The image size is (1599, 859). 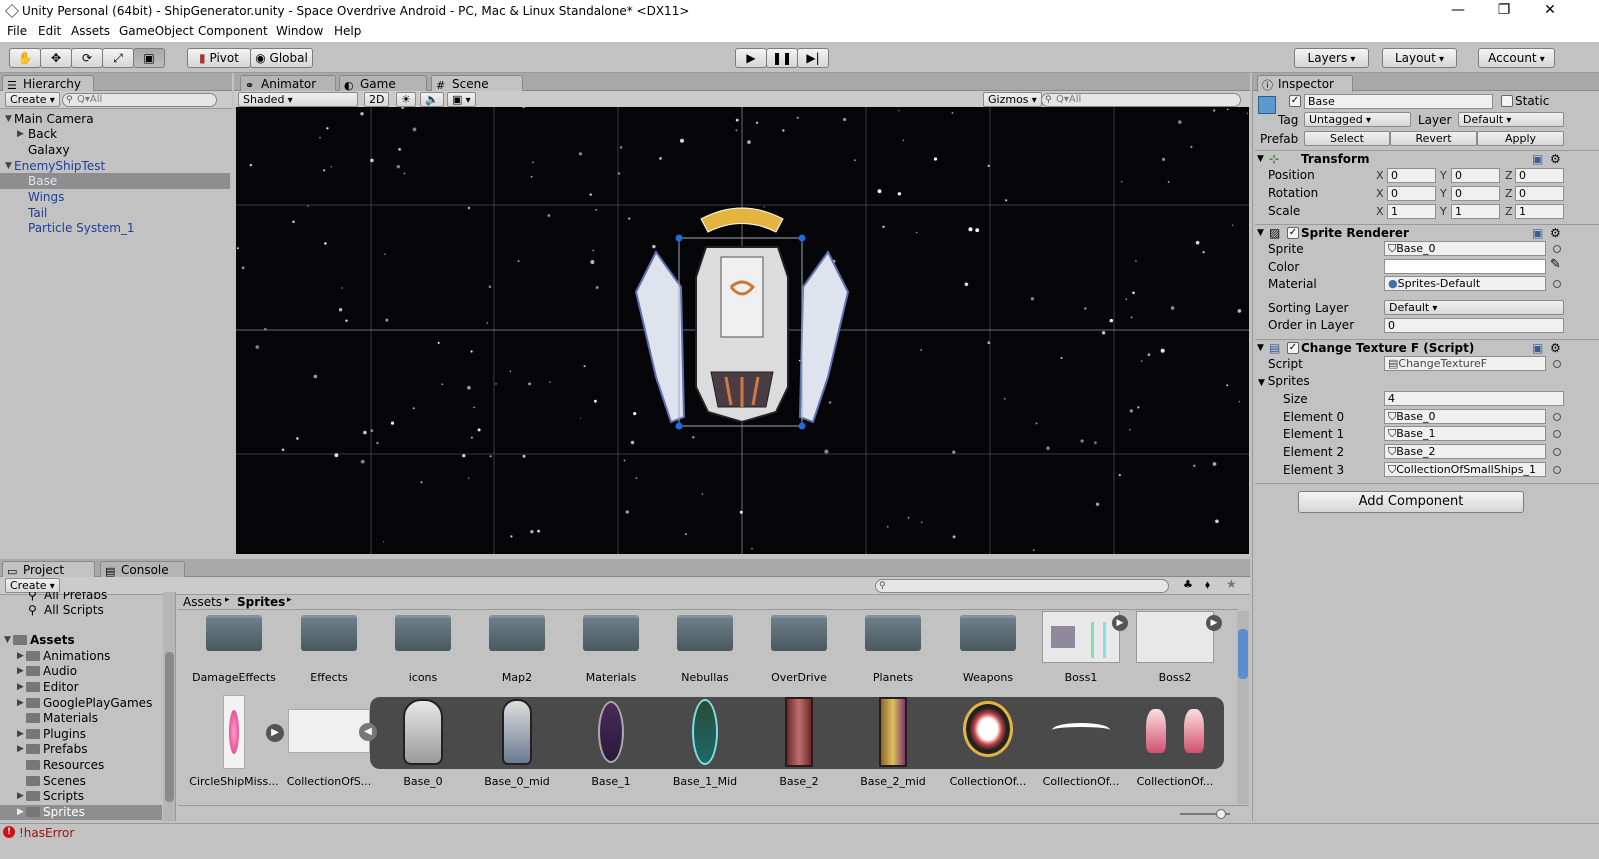 What do you see at coordinates (115, 213) in the screenshot?
I see `hierarchy-item-tail: Tail` at bounding box center [115, 213].